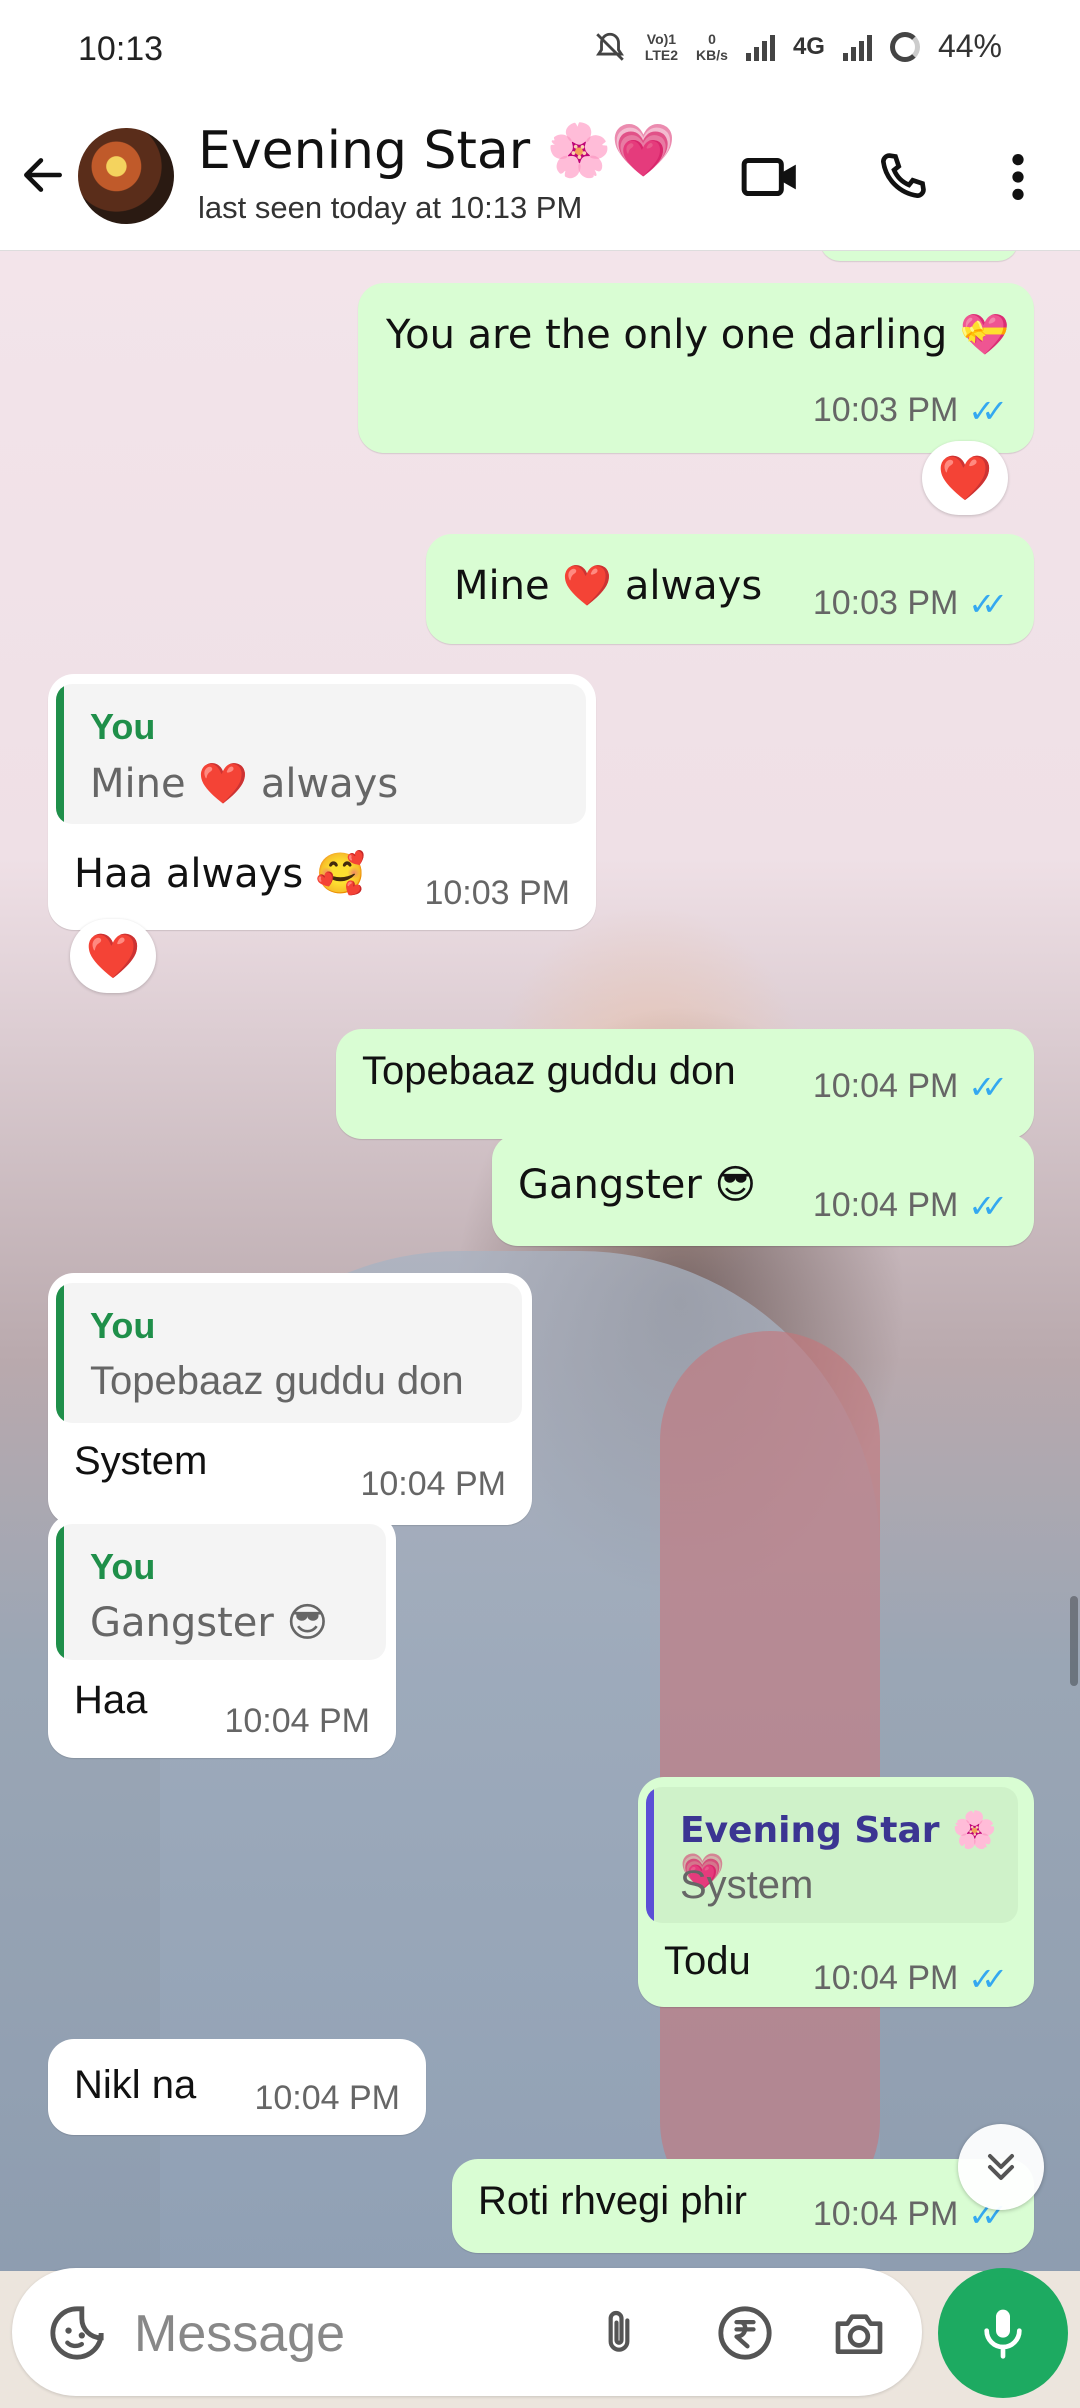 The width and height of the screenshot is (1080, 2408). I want to click on message-bubble-outgoing: Mine ❤️ always 10:03 PM ✓✓, so click(730, 589).